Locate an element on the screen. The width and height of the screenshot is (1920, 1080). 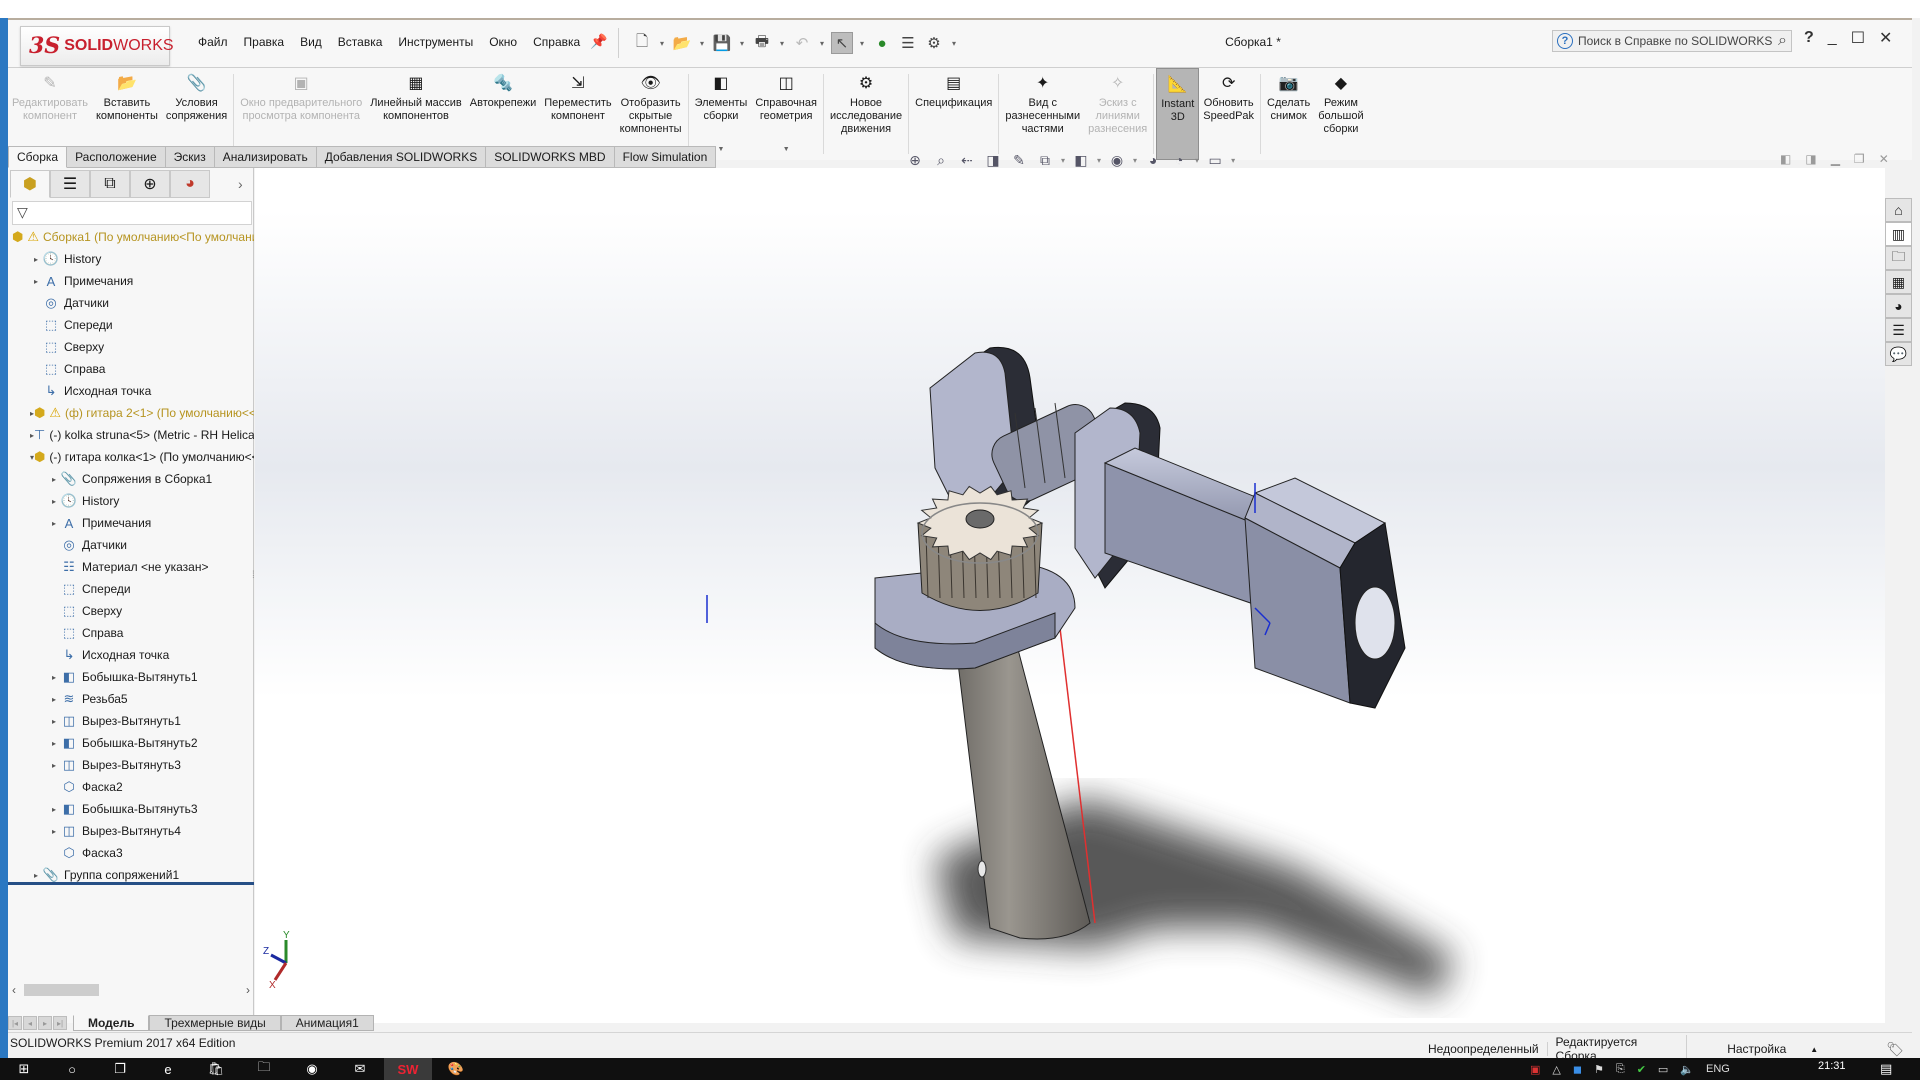
forum-icon: 💬 is located at coordinates (1898, 354).